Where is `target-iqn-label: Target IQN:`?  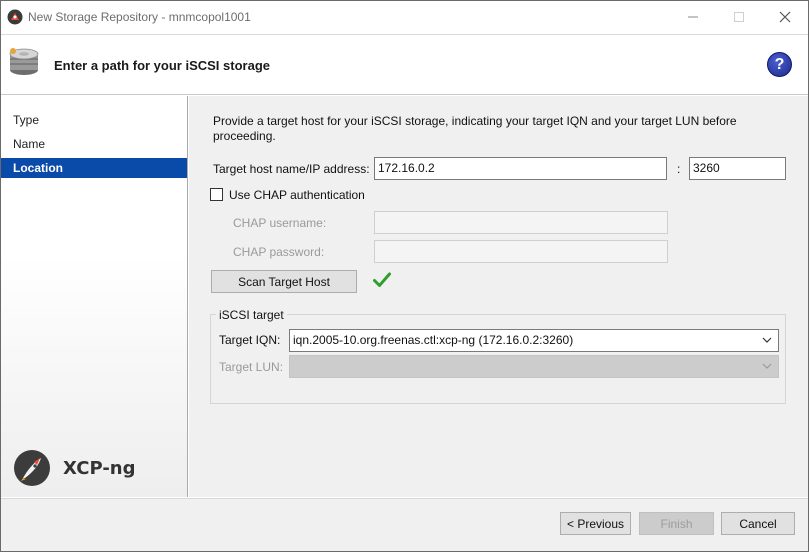
target-iqn-label: Target IQN: is located at coordinates (250, 340).